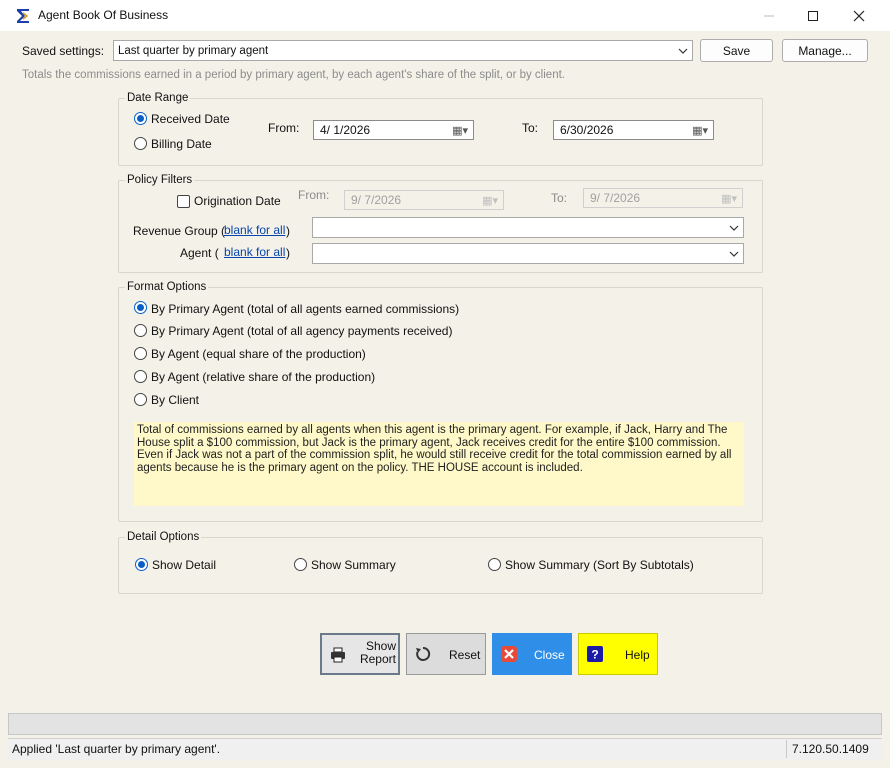 The image size is (890, 768). Describe the element at coordinates (663, 198) in the screenshot. I see `origination-to-date-picker: 9/ 7/2026 ▦▾` at that location.